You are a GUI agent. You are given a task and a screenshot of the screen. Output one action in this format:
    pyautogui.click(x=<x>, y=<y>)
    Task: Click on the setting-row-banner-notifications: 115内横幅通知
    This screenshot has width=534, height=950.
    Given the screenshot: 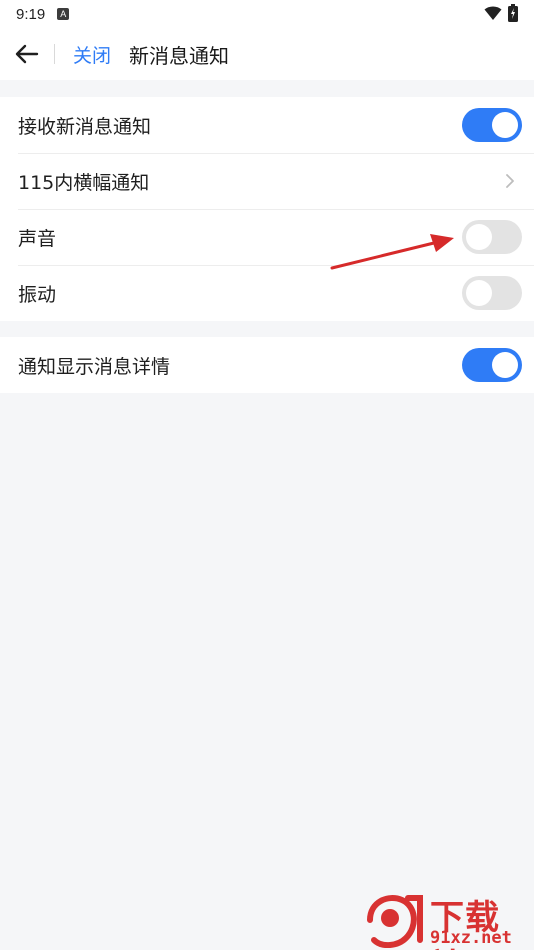 What is the action you would take?
    pyautogui.click(x=267, y=181)
    